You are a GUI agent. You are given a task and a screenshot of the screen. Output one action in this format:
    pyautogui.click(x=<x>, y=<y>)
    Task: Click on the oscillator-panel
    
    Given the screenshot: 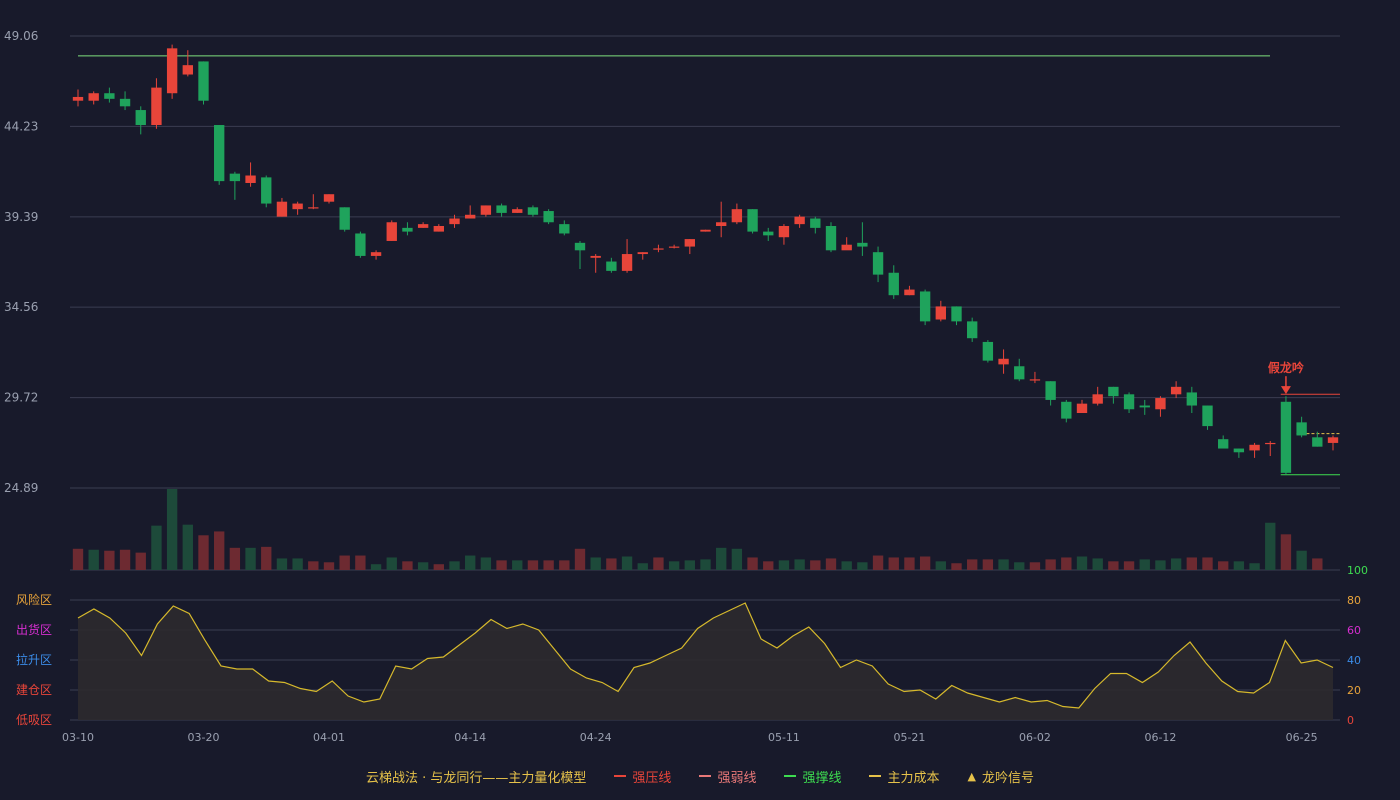 What is the action you would take?
    pyautogui.click(x=705, y=661)
    